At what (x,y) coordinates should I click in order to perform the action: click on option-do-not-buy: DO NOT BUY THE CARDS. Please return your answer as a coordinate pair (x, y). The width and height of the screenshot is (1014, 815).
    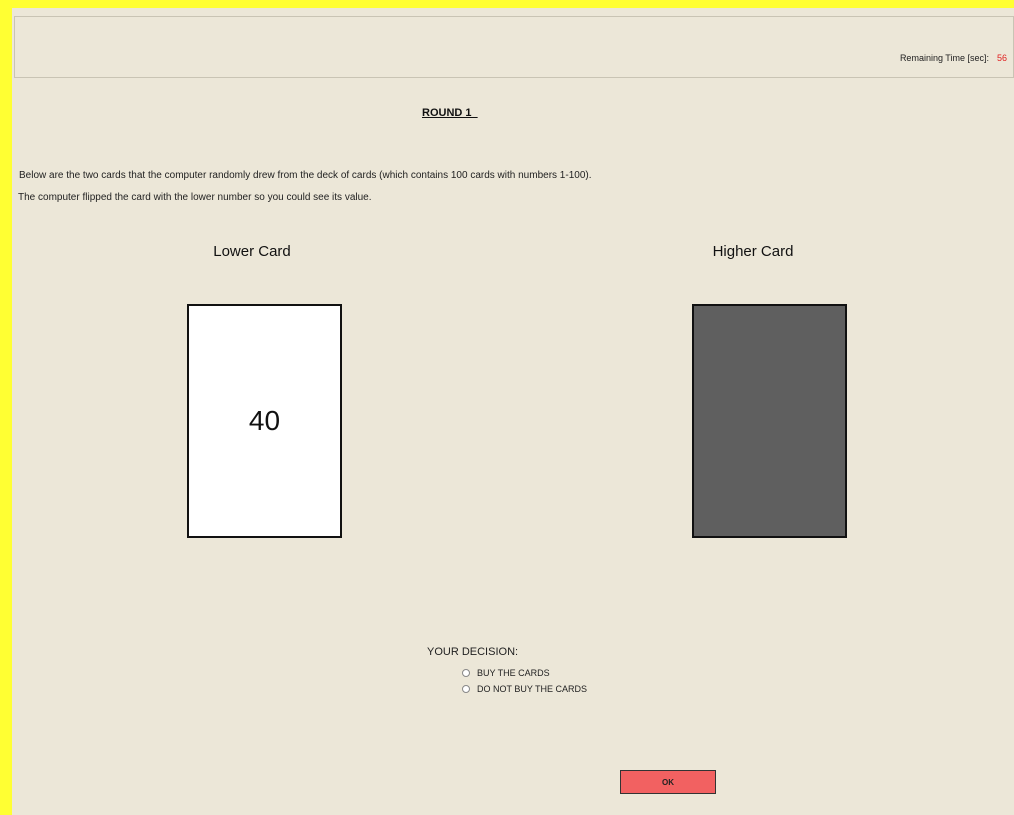
    Looking at the image, I should click on (524, 689).